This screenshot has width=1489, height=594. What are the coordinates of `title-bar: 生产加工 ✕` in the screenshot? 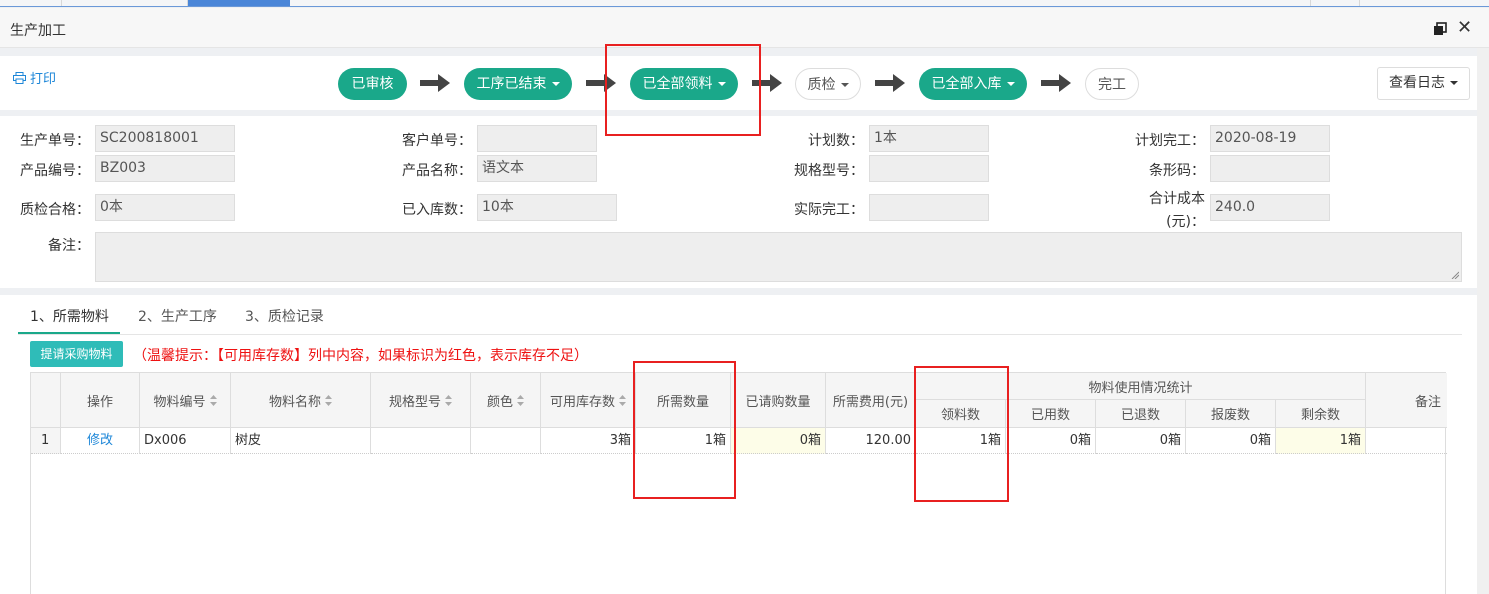 It's located at (744, 28).